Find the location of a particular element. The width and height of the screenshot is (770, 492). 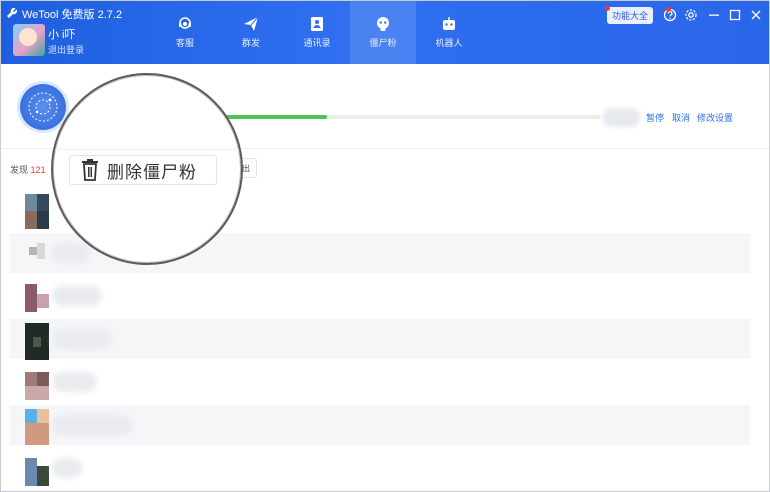

wrench-icon is located at coordinates (12, 13).